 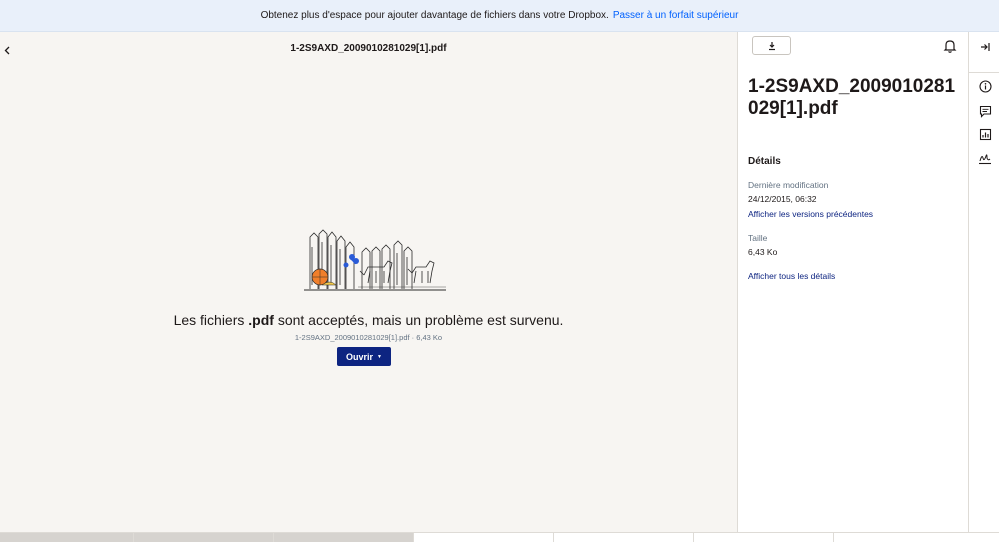 I want to click on bell-icon, so click(x=950, y=46).